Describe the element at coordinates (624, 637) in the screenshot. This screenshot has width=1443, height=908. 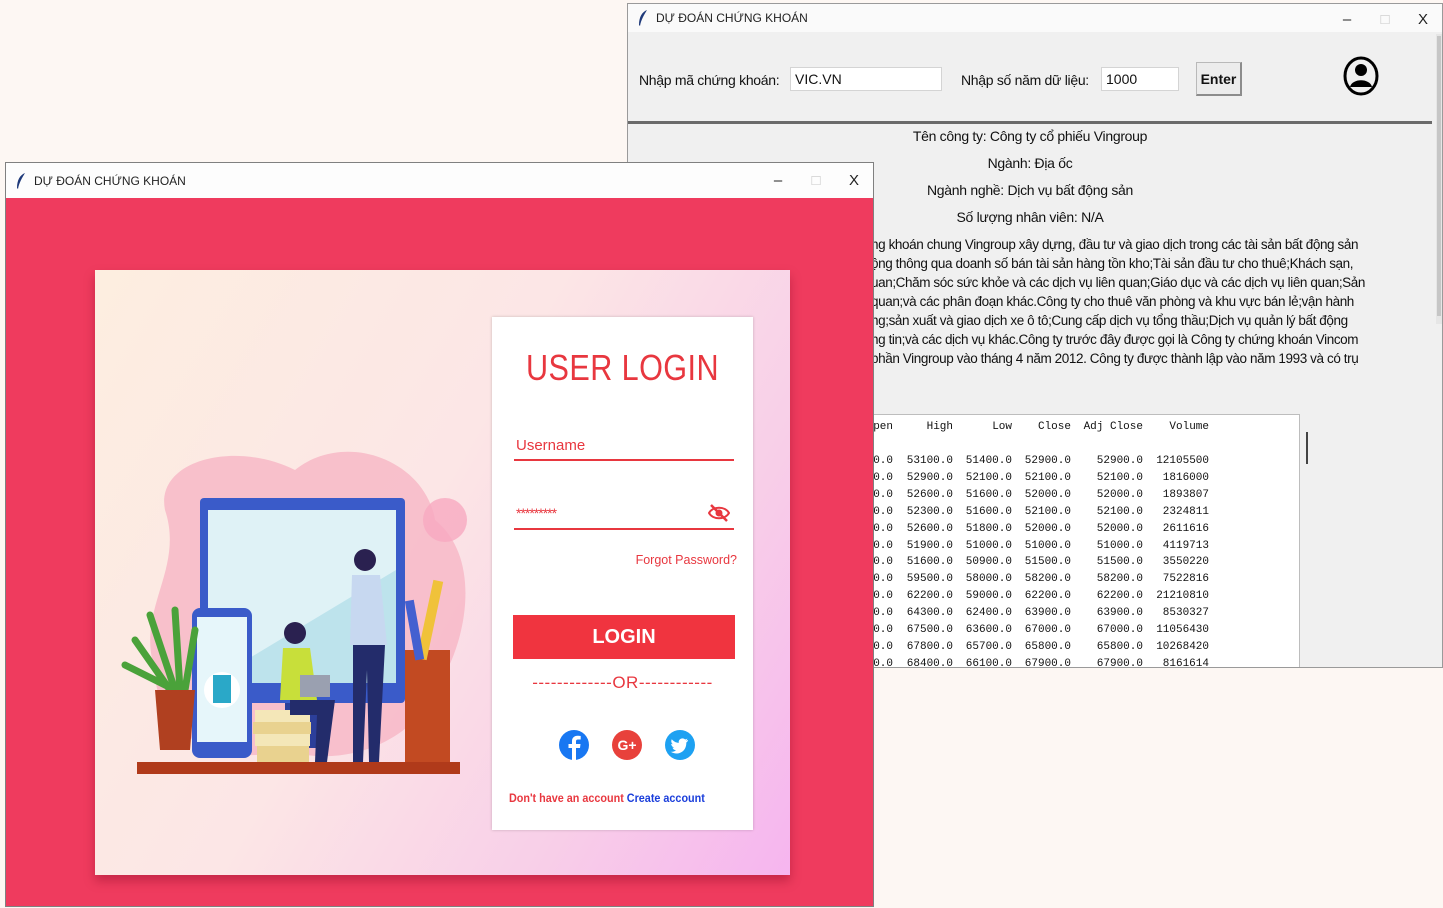
I see `login-button: LOGIN` at that location.